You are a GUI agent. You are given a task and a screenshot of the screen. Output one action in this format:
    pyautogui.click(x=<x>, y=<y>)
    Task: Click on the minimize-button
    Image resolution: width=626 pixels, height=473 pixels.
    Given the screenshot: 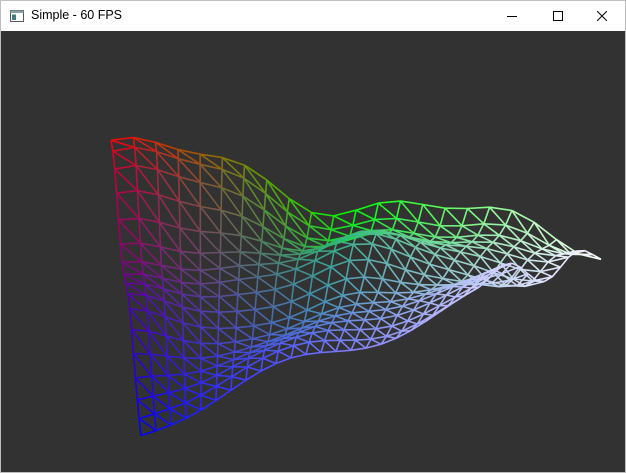 What is the action you would take?
    pyautogui.click(x=512, y=16)
    